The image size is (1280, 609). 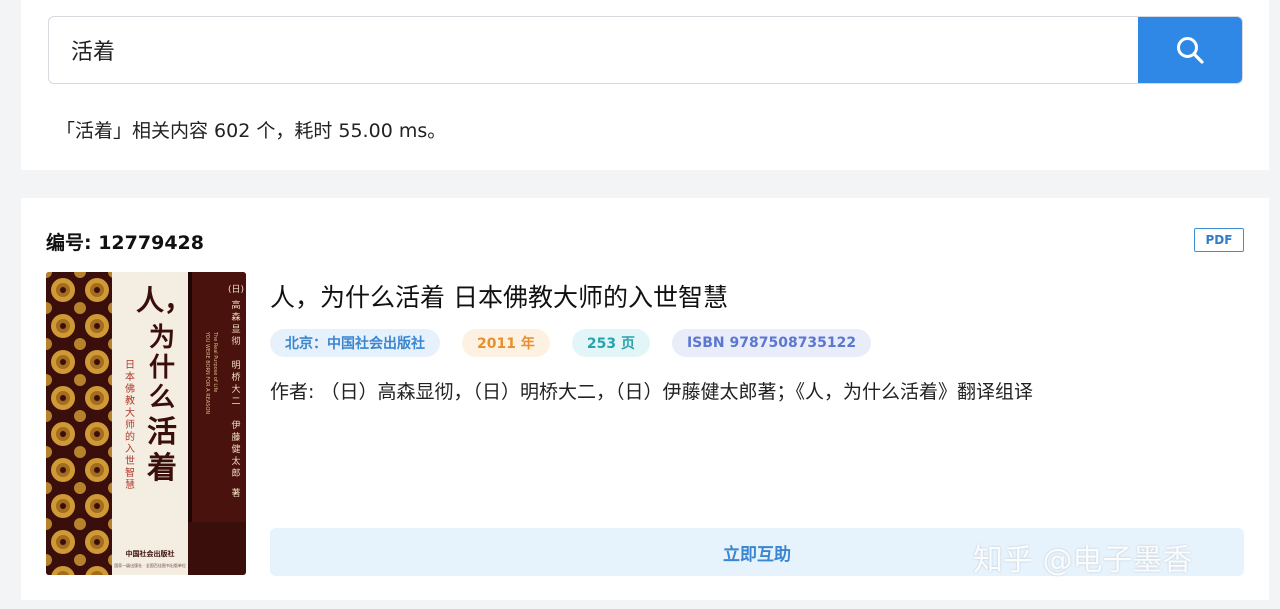 I want to click on svg-text: 本, so click(x=130, y=376).